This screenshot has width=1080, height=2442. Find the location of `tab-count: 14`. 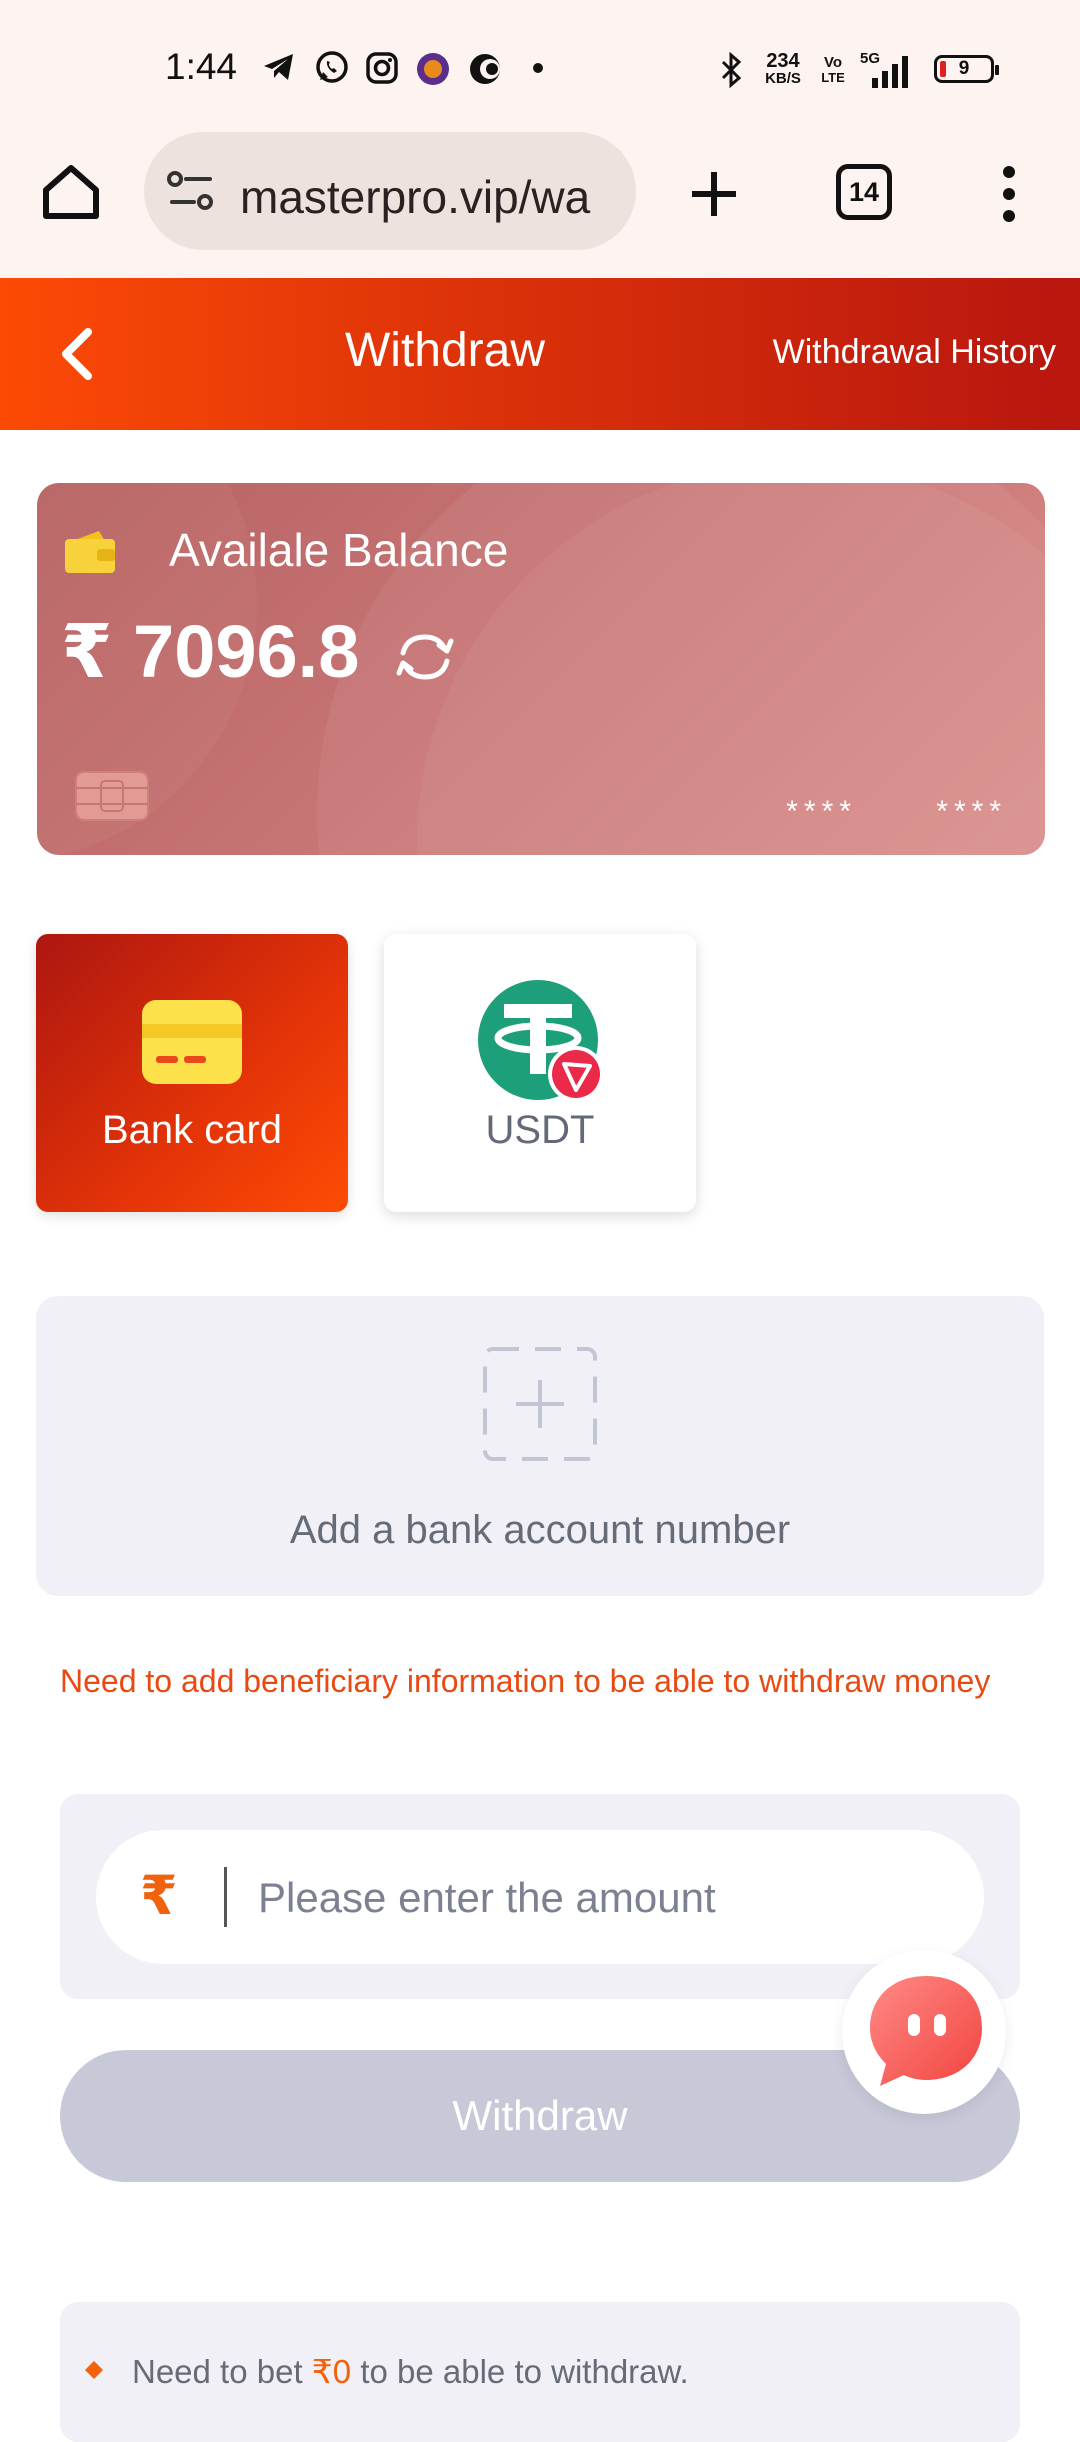

tab-count: 14 is located at coordinates (864, 192).